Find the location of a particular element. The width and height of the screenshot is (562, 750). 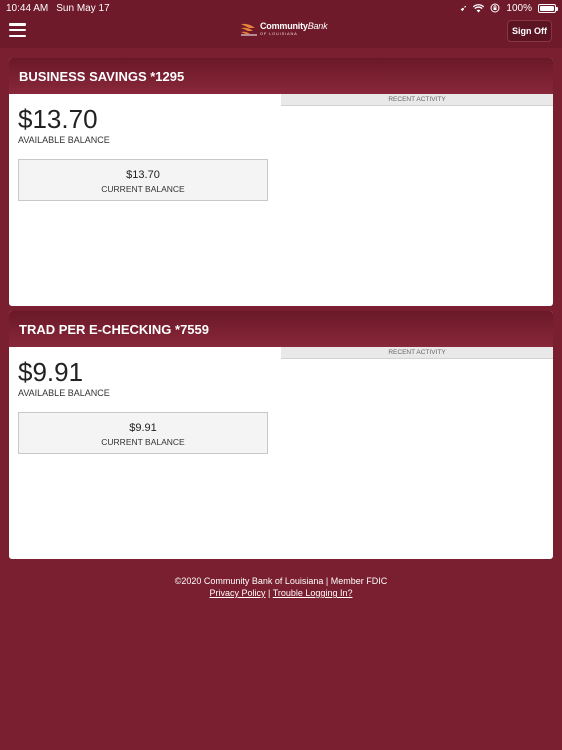

status-indicators: ➹ 100% is located at coordinates (508, 8).